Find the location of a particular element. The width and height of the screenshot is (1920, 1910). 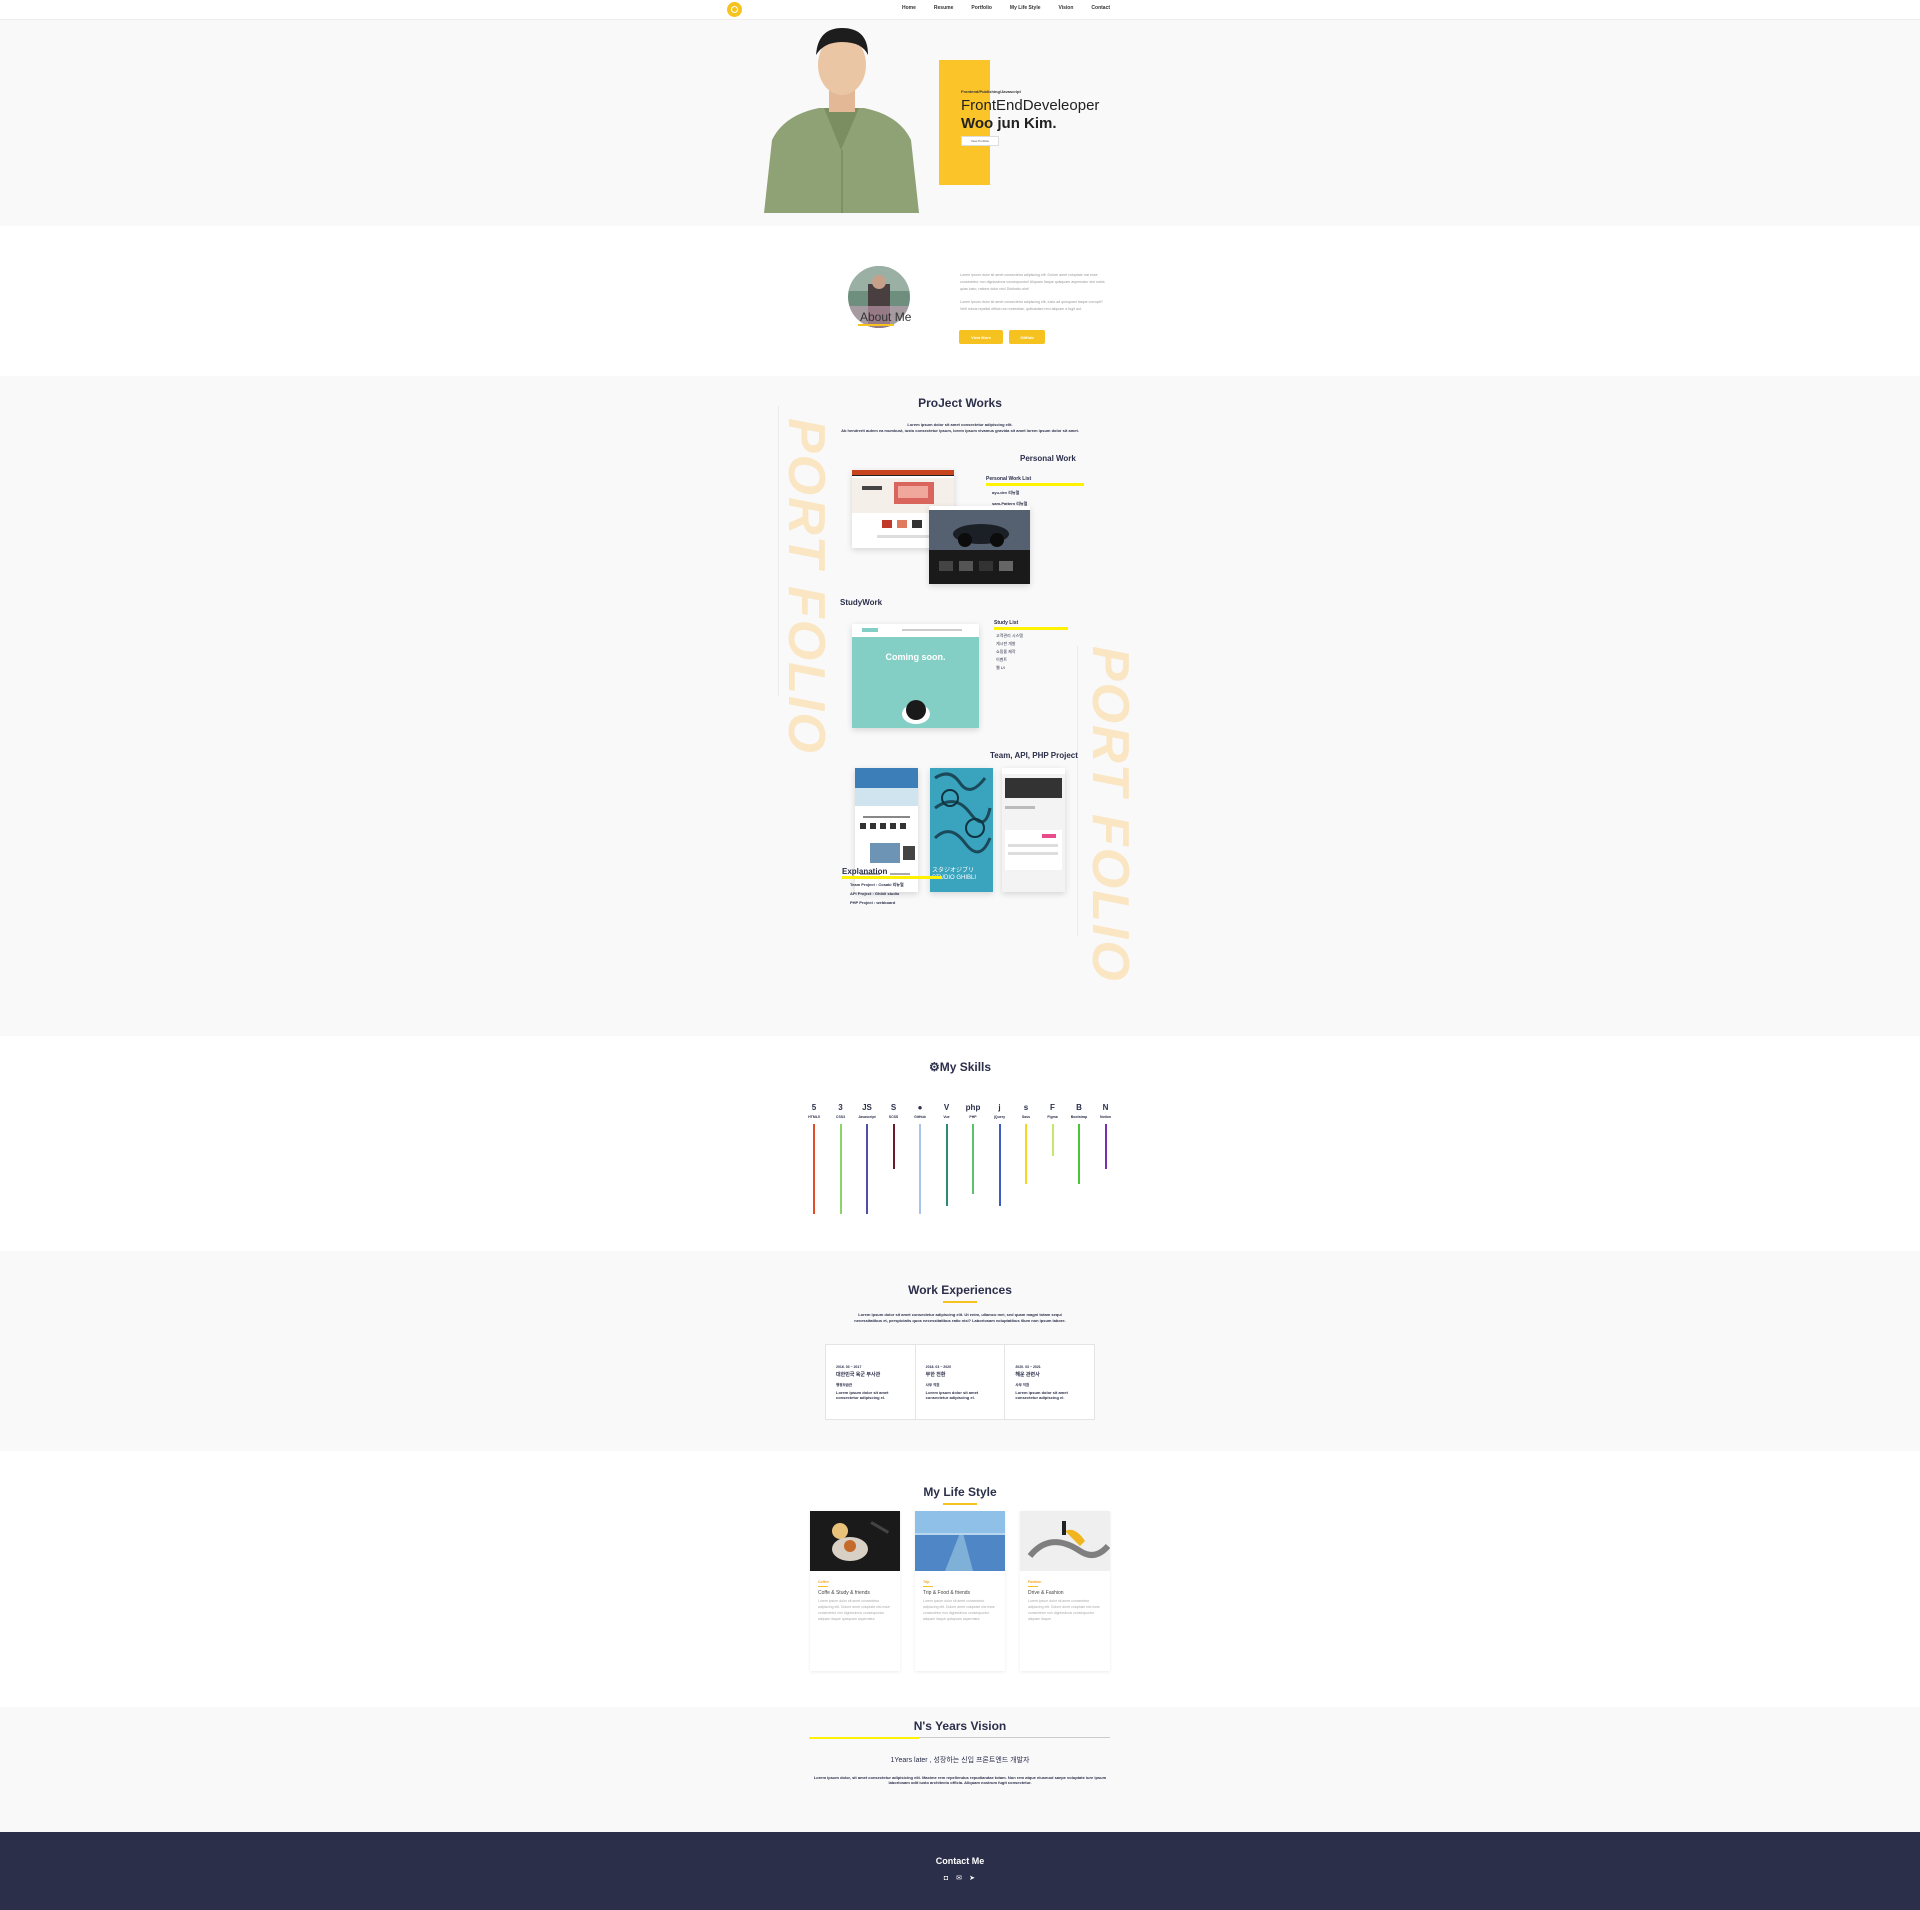

nav-item-lifestyle: My Life Style is located at coordinates (1025, 8).